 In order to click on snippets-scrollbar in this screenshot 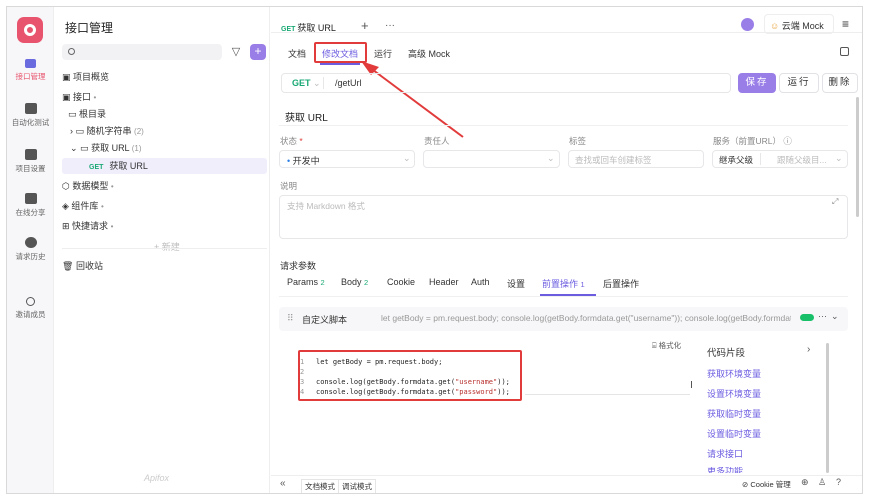, I will do `click(827, 408)`.